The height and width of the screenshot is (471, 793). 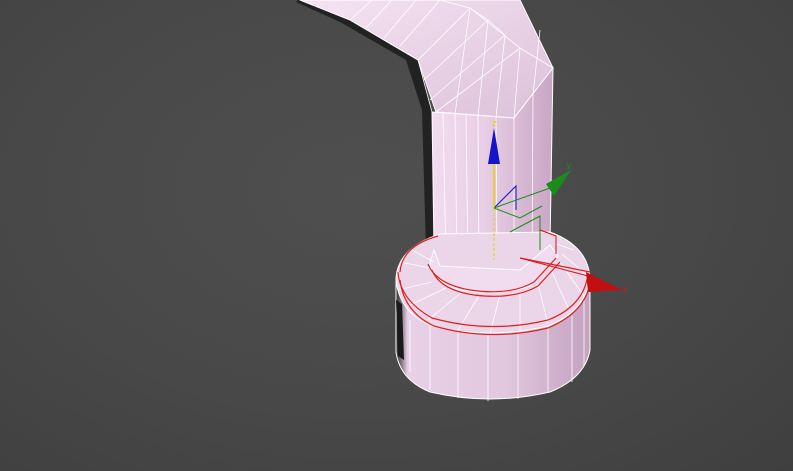 I want to click on x-arrow-head, so click(x=604, y=282).